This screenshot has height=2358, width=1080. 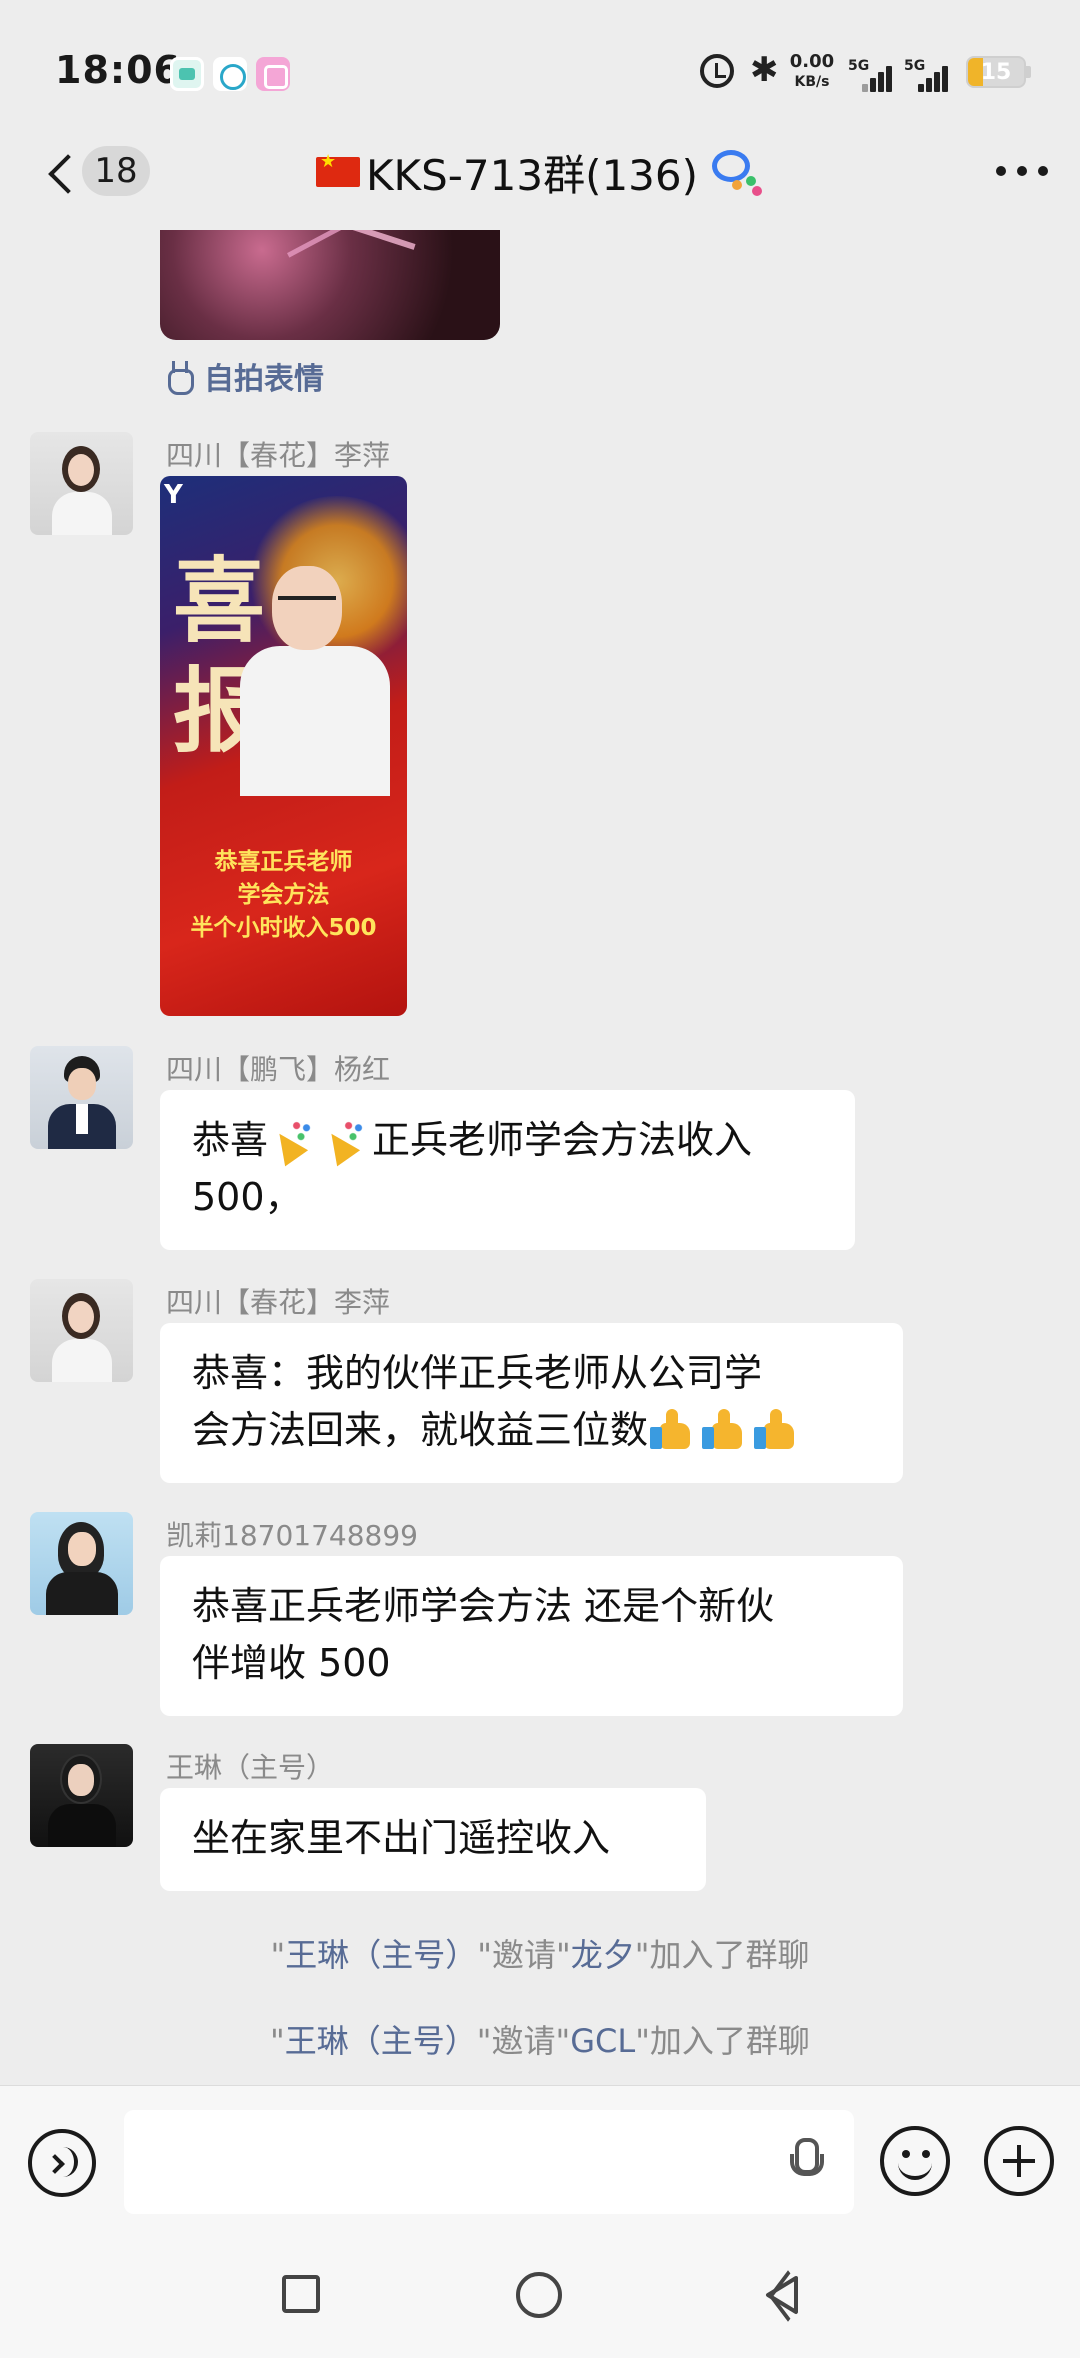 I want to click on network-speed: 0.00 KB/s, so click(x=812, y=72).